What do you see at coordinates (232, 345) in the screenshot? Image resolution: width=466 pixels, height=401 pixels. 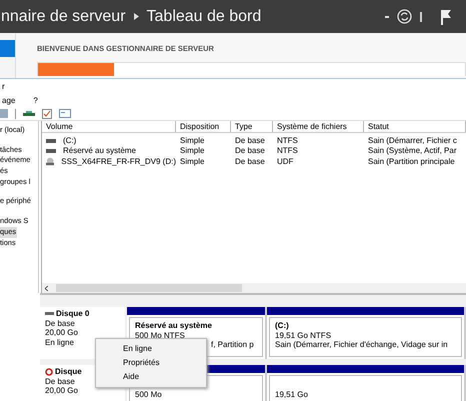 I see `partition-info: f, Partition p` at bounding box center [232, 345].